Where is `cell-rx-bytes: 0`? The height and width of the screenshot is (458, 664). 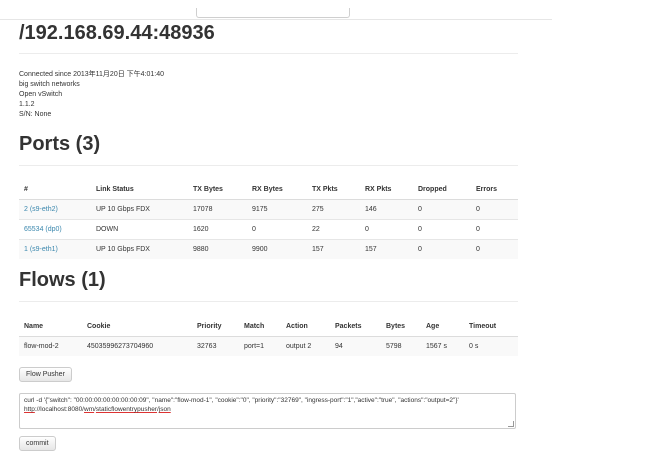
cell-rx-bytes: 0 is located at coordinates (277, 229).